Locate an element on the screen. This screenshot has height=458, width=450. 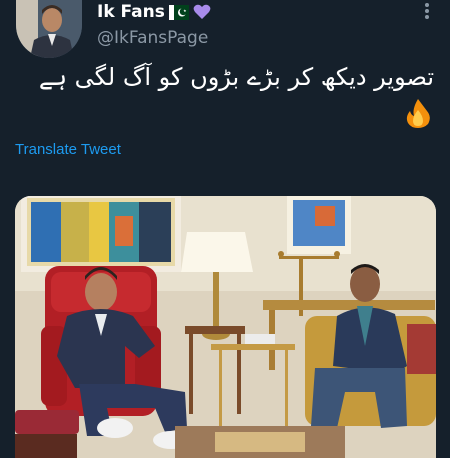
more-options-icon is located at coordinates (427, 11).